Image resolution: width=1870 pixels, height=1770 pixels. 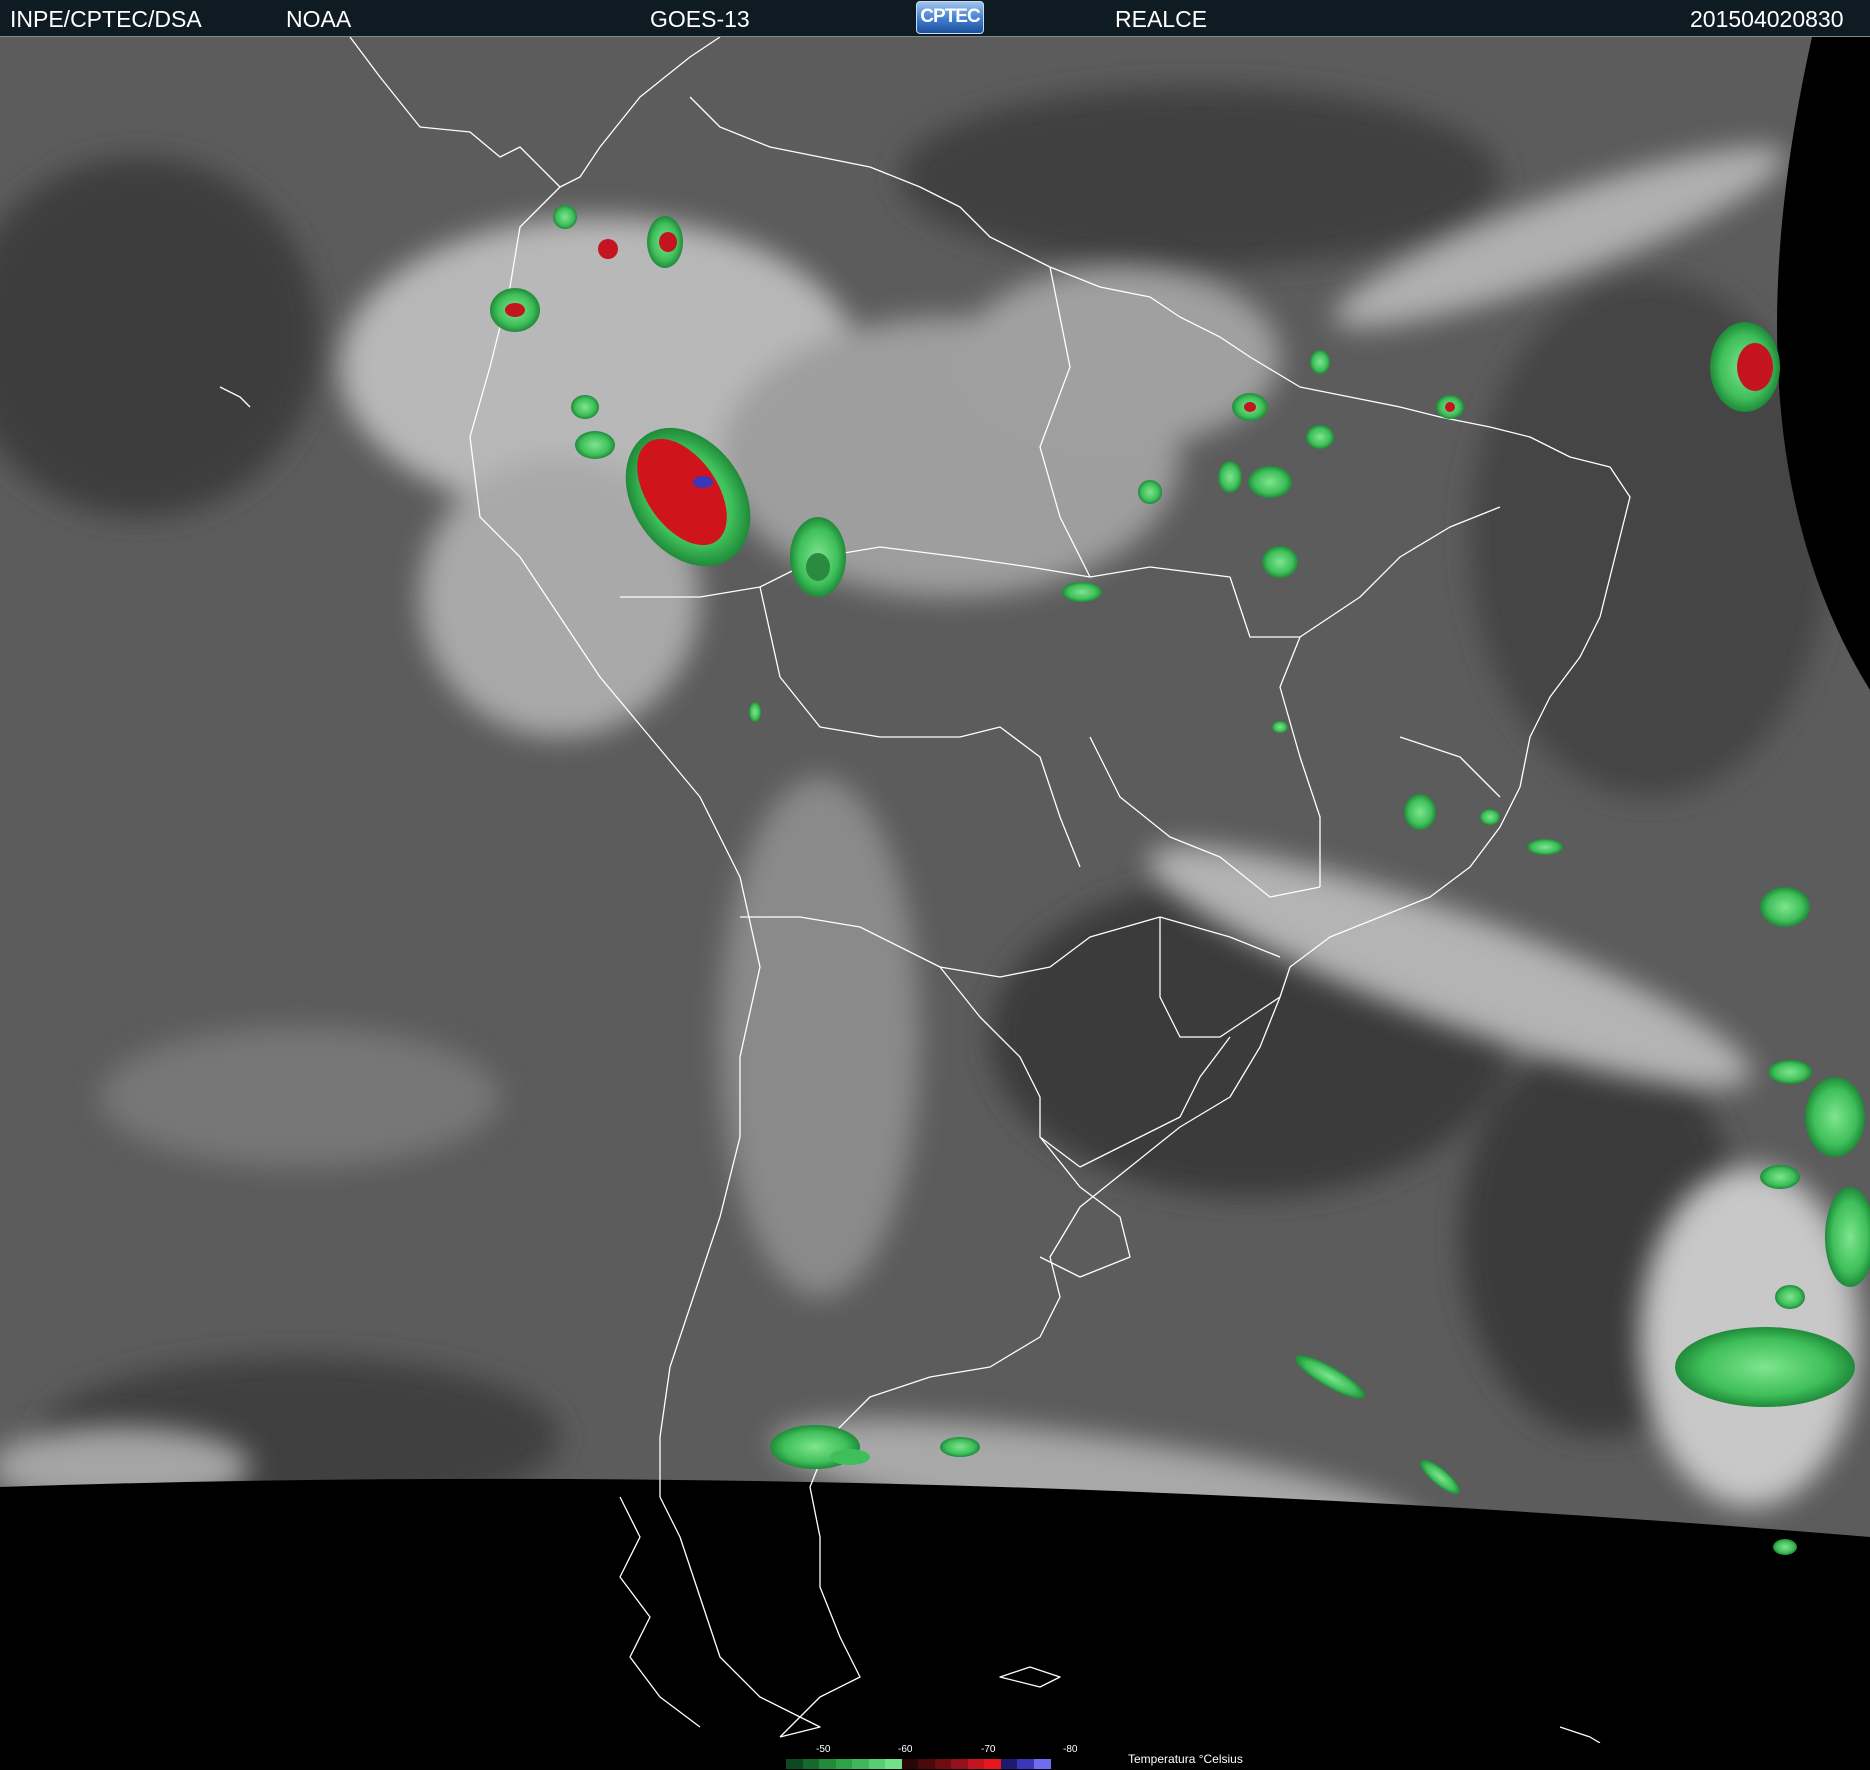 I want to click on legend-tick-80: -80, so click(x=1070, y=1749).